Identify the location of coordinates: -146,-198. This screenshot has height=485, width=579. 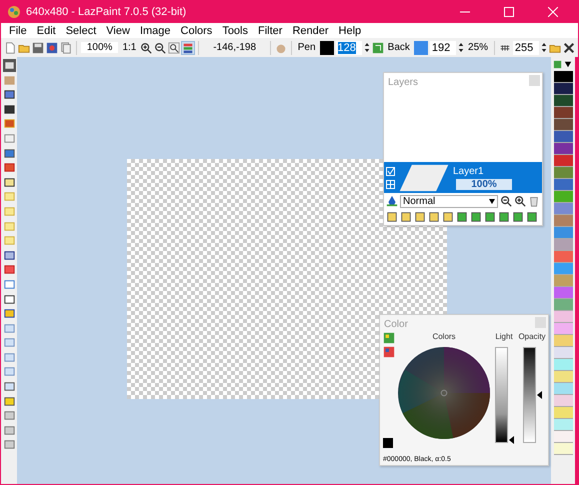
(235, 47).